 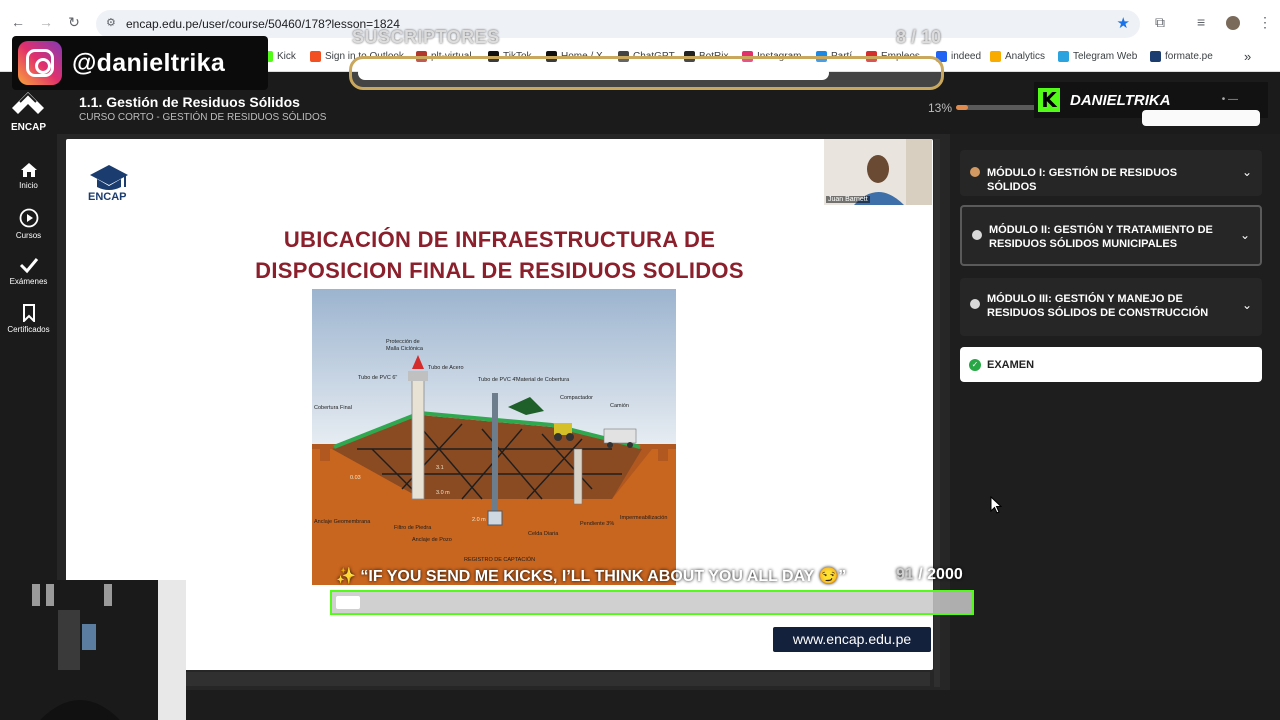 I want to click on bookmark-item: indeed, so click(x=958, y=56).